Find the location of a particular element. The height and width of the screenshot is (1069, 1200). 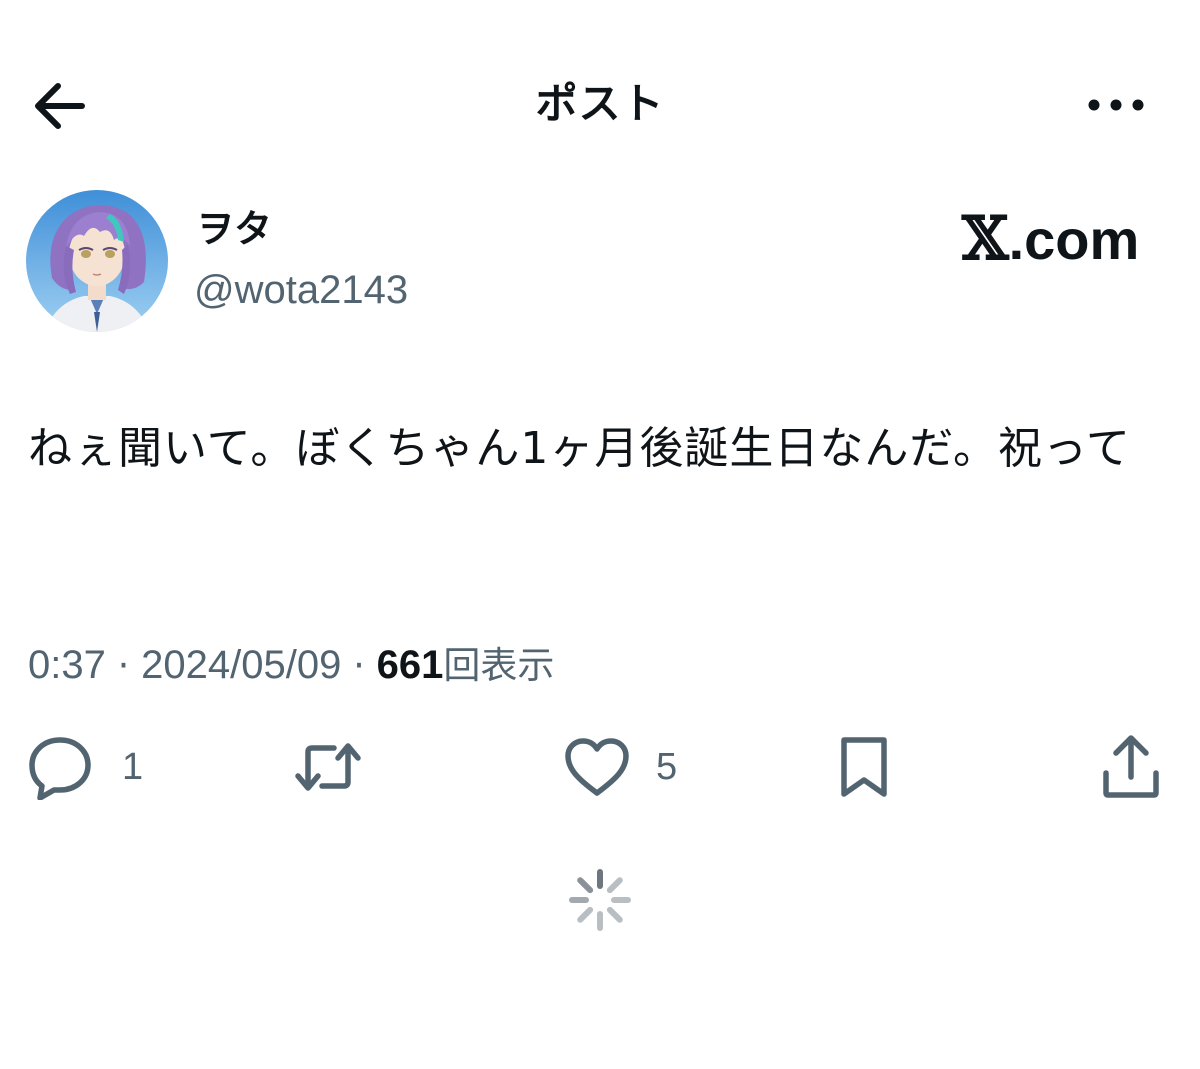

like-count: 5 is located at coordinates (667, 766).